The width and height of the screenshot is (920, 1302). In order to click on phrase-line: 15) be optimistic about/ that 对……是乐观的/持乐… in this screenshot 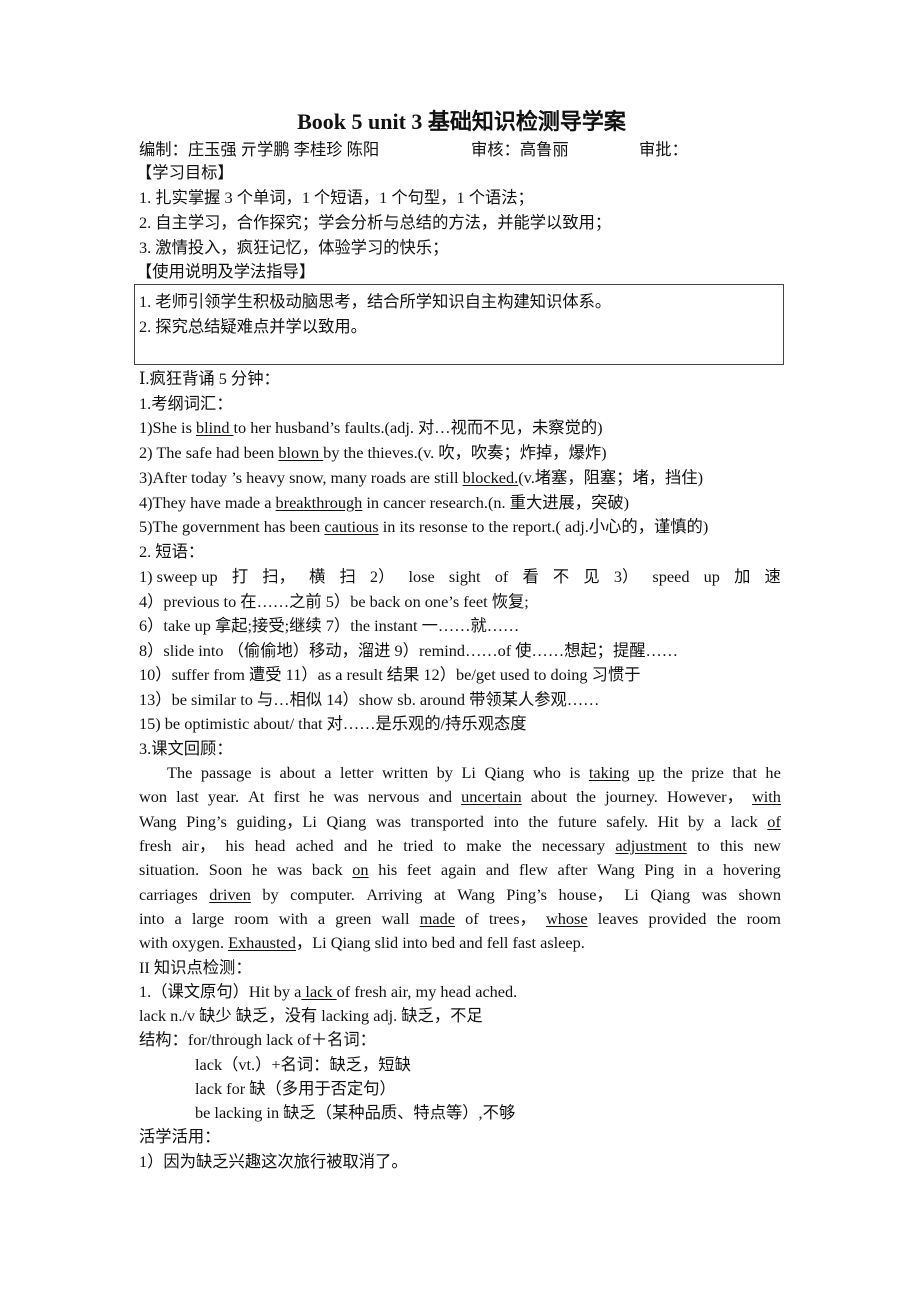, I will do `click(333, 723)`.